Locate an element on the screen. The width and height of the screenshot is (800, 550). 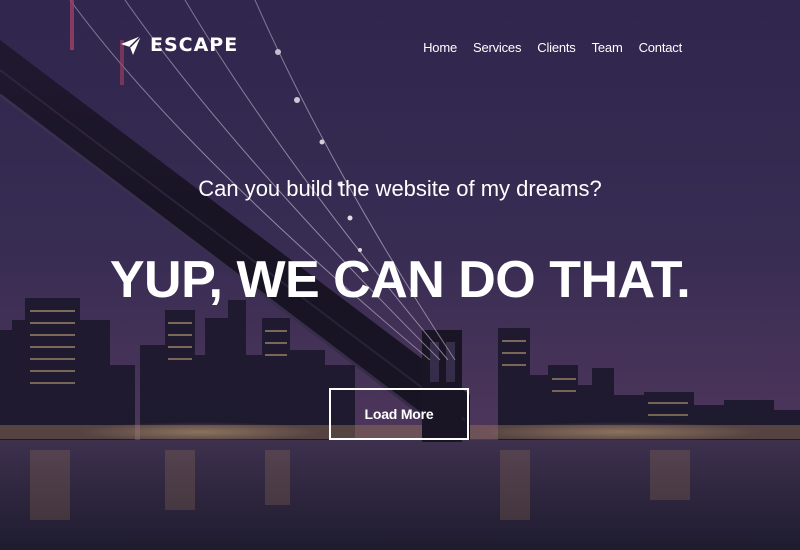
brand-name: ESCAPE is located at coordinates (194, 45).